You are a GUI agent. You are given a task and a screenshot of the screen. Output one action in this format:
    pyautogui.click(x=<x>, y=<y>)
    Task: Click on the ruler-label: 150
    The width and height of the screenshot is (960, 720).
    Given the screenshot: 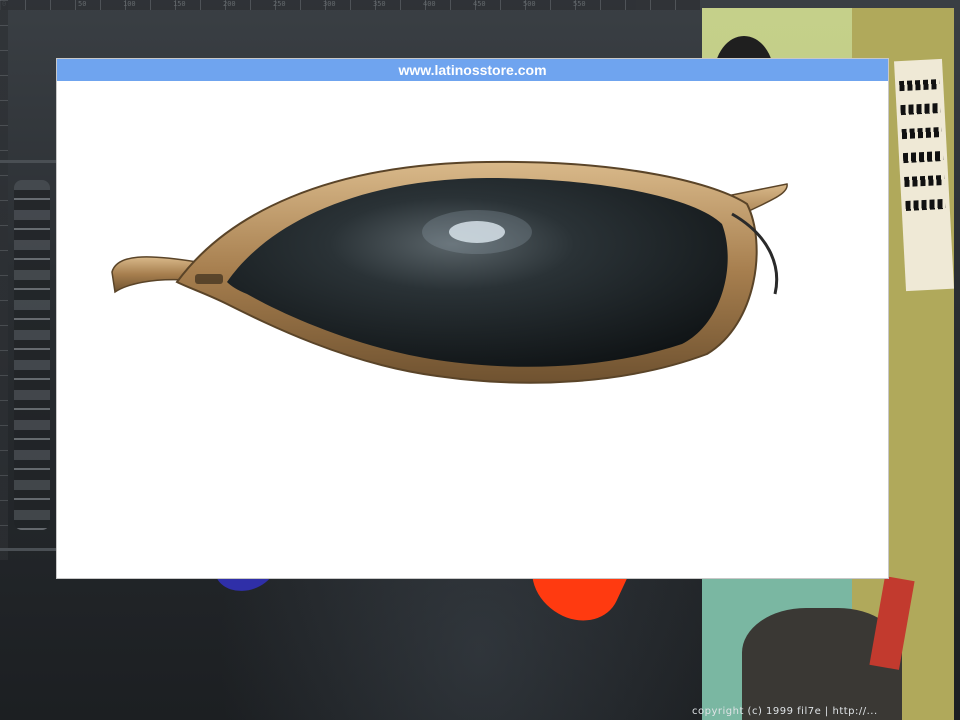 What is the action you would take?
    pyautogui.click(x=179, y=4)
    